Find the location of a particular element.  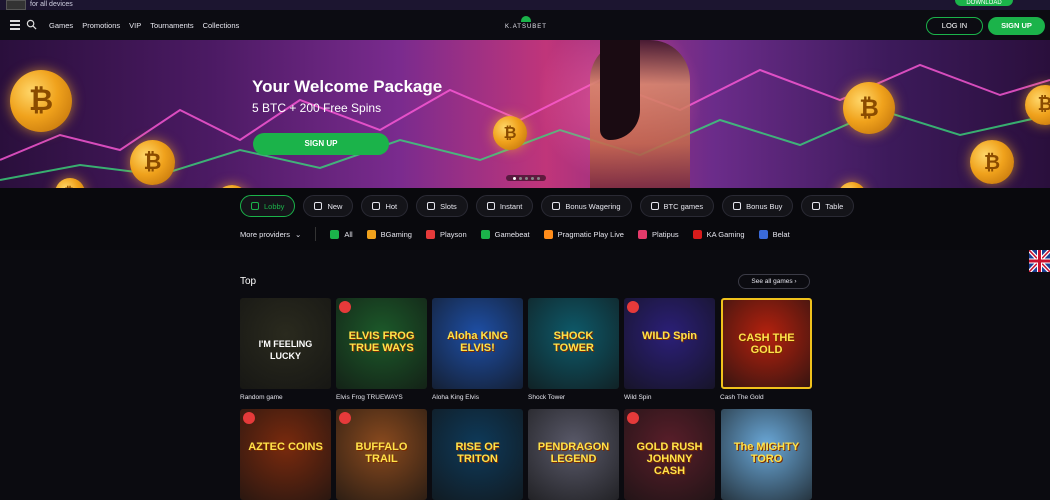

tab-bonus-wagering: Bonus Wagering is located at coordinates (586, 206).